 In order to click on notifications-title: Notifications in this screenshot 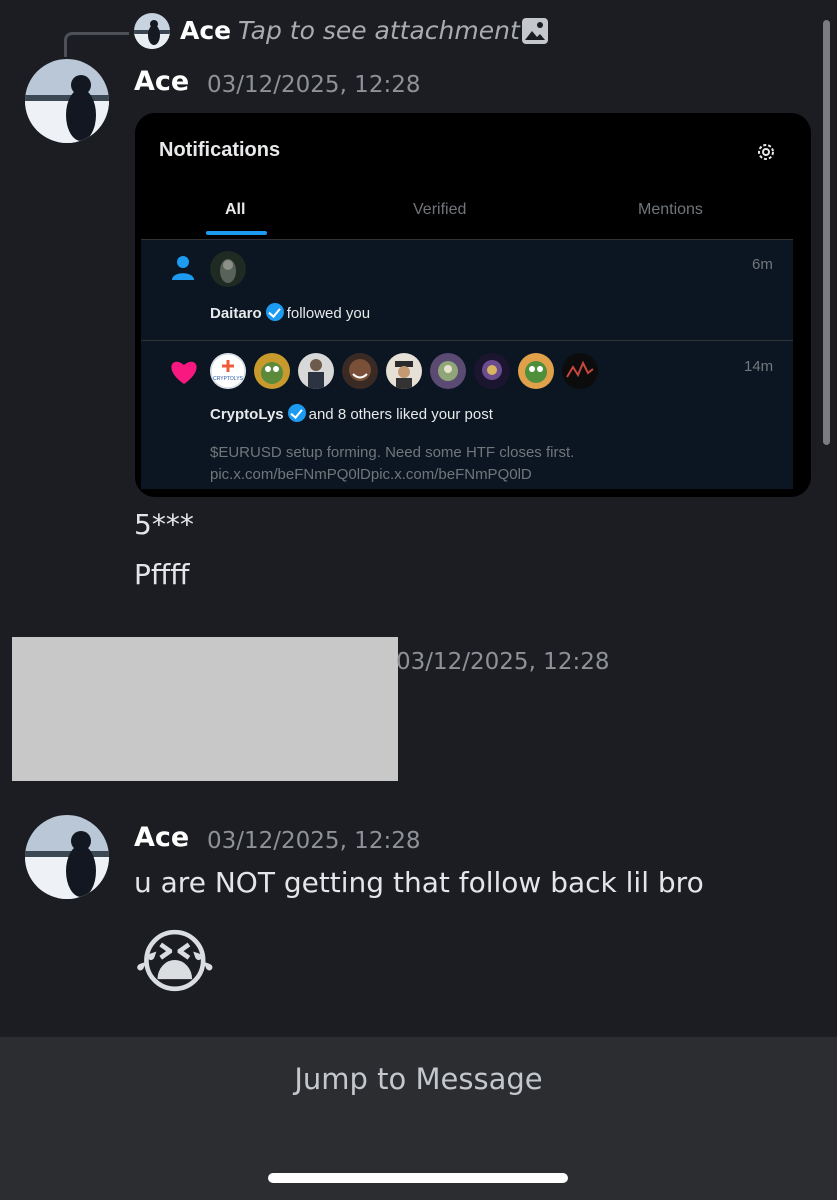, I will do `click(220, 150)`.